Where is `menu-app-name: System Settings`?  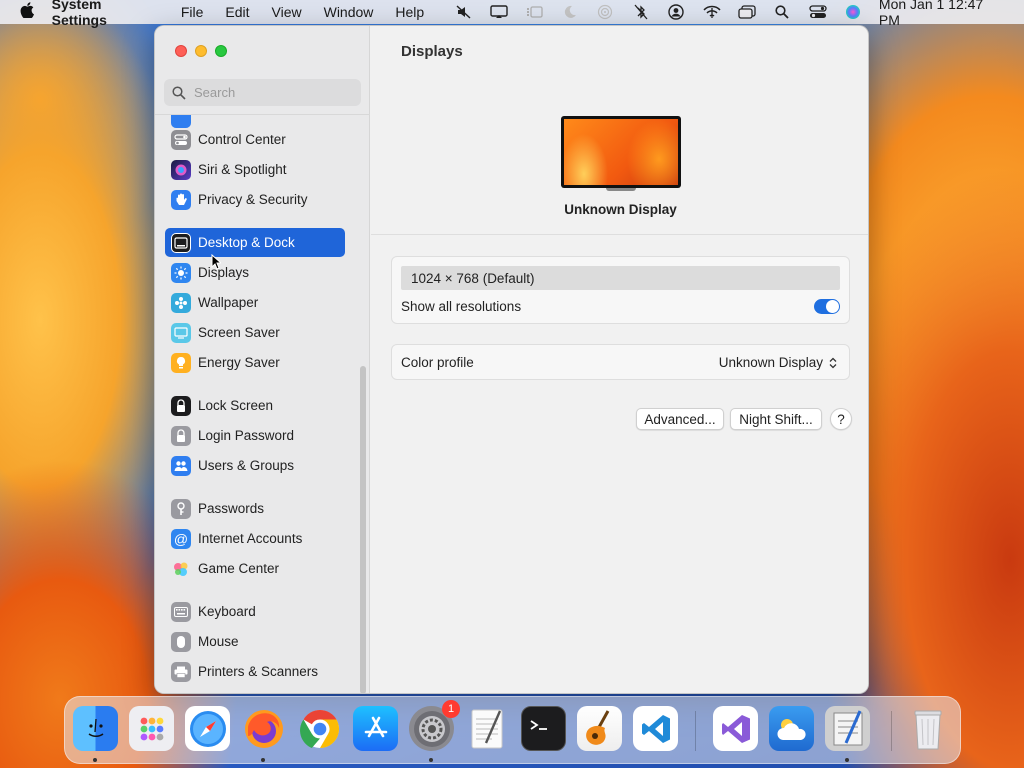 menu-app-name: System Settings is located at coordinates (105, 14).